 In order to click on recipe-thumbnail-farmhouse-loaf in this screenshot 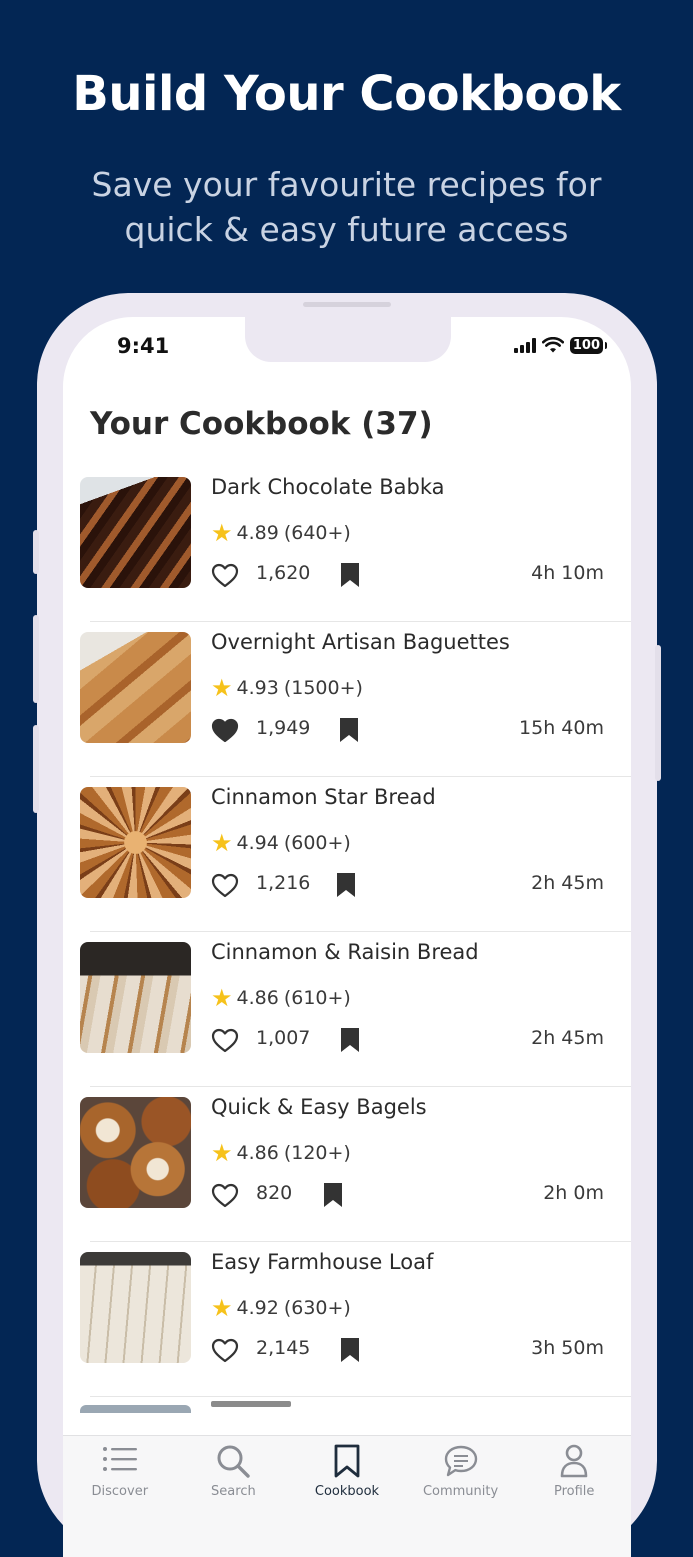, I will do `click(135, 1307)`.